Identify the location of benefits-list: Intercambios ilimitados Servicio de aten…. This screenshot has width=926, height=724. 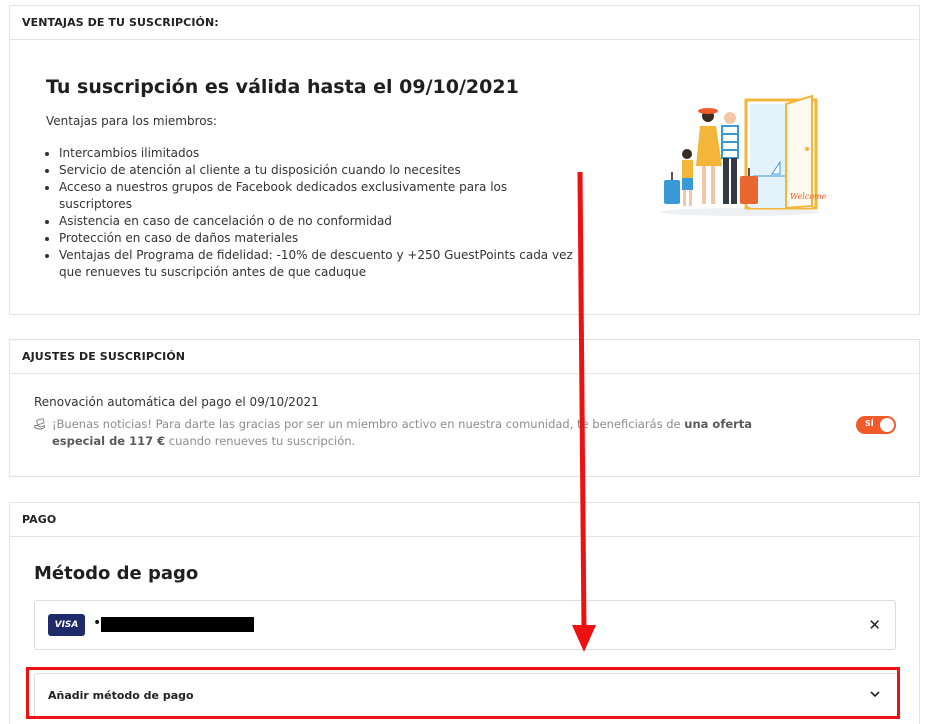
(312, 213).